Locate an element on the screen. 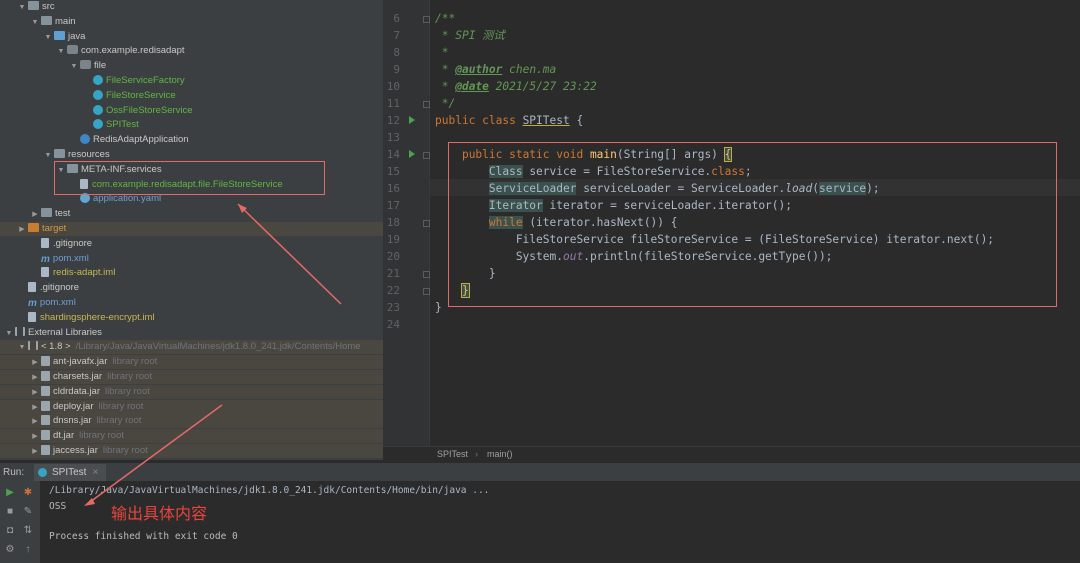 This screenshot has width=1080, height=563. tree-item: ▶ jaccess.jar library root is located at coordinates (191, 451).